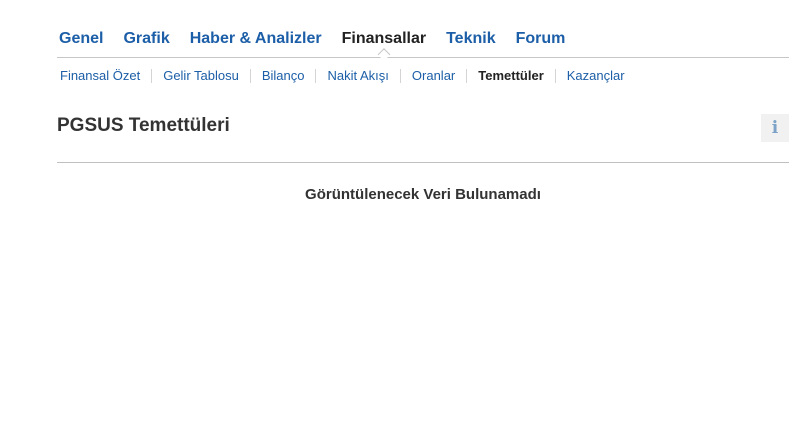 Image resolution: width=796 pixels, height=430 pixels. What do you see at coordinates (283, 76) in the screenshot?
I see `subtab-bilanco: Bilanço` at bounding box center [283, 76].